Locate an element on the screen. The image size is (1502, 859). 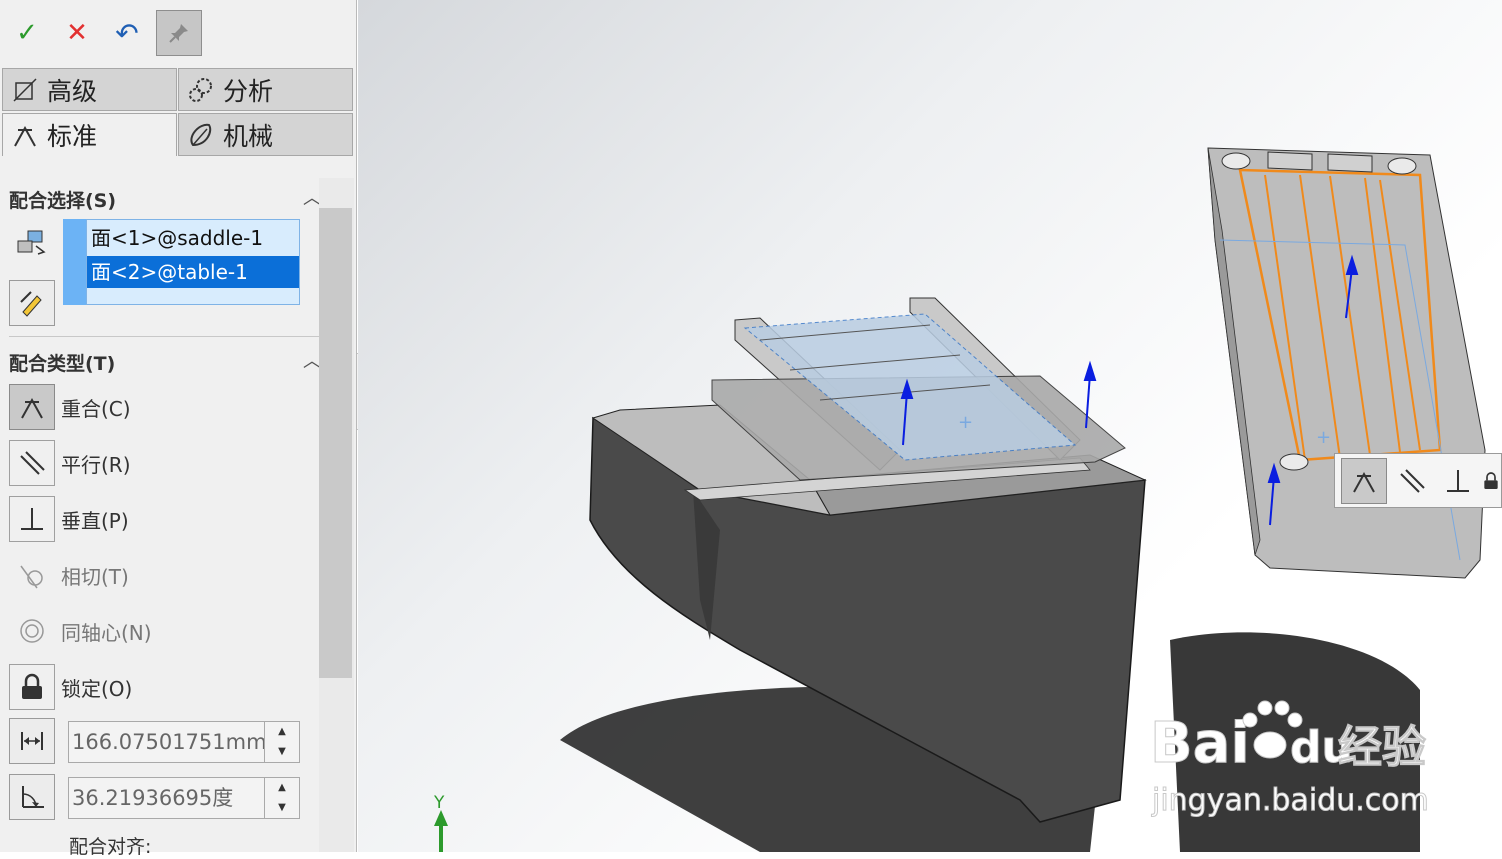
tab-label: 分析 is located at coordinates (248, 91).